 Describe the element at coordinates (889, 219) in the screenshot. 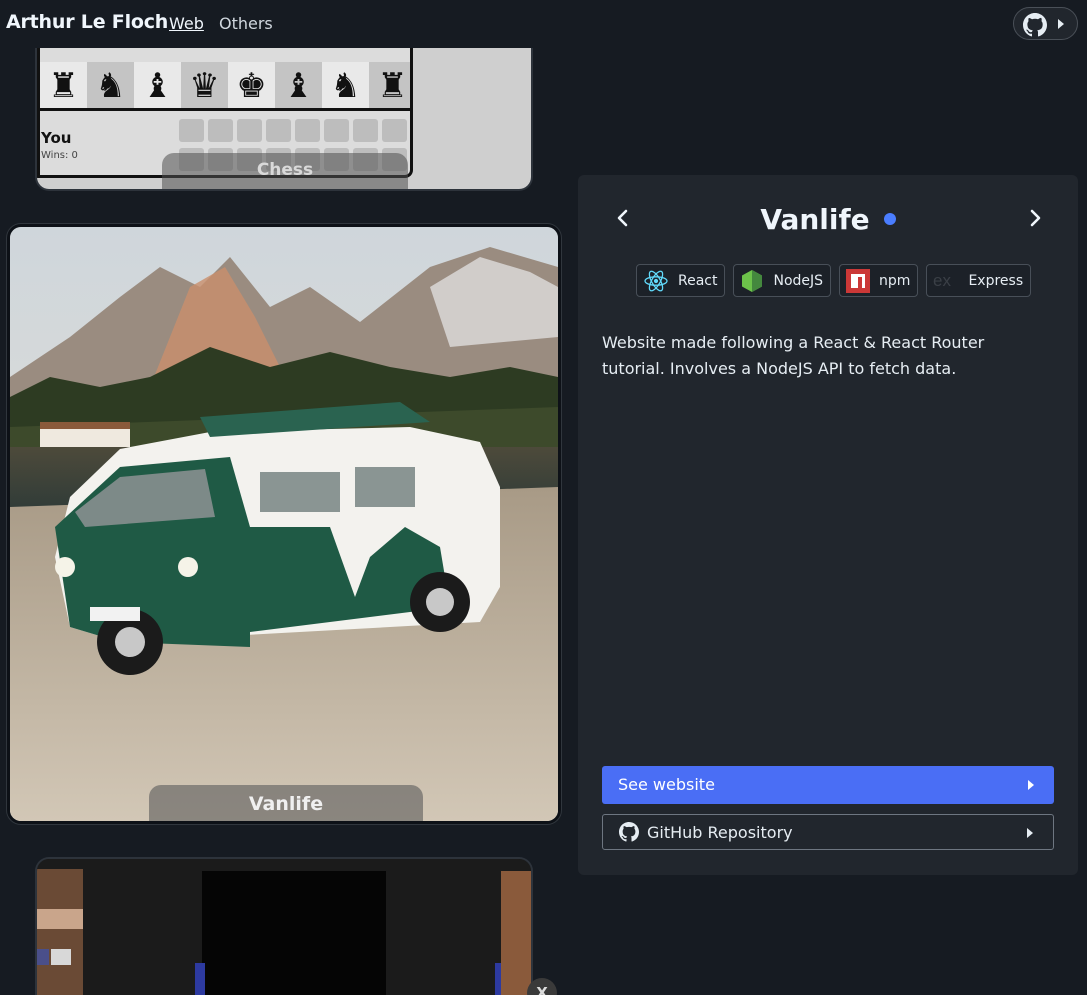

I see `status-dot` at that location.